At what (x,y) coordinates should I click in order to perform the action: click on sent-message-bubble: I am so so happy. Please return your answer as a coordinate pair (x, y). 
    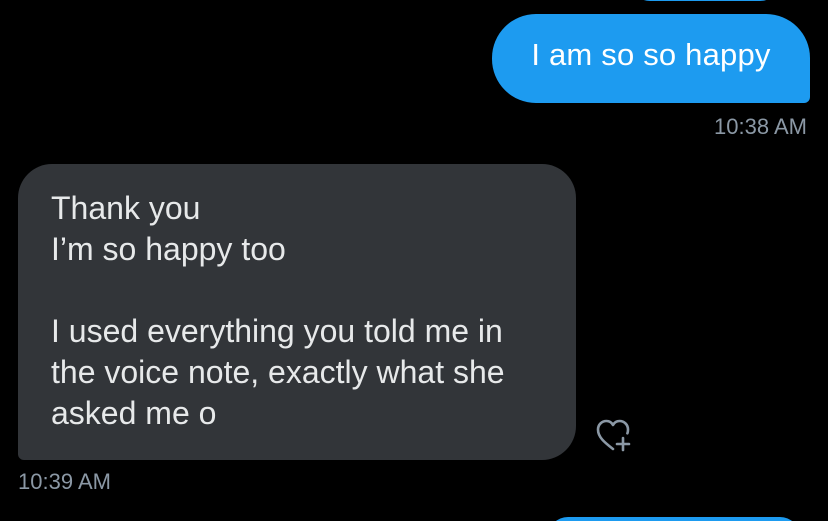
    Looking at the image, I should click on (651, 58).